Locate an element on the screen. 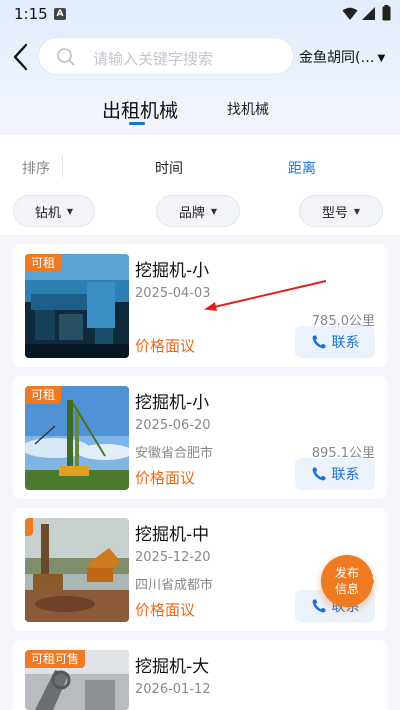 This screenshot has height=710, width=400. listing-date: 2025-06-20 is located at coordinates (173, 425).